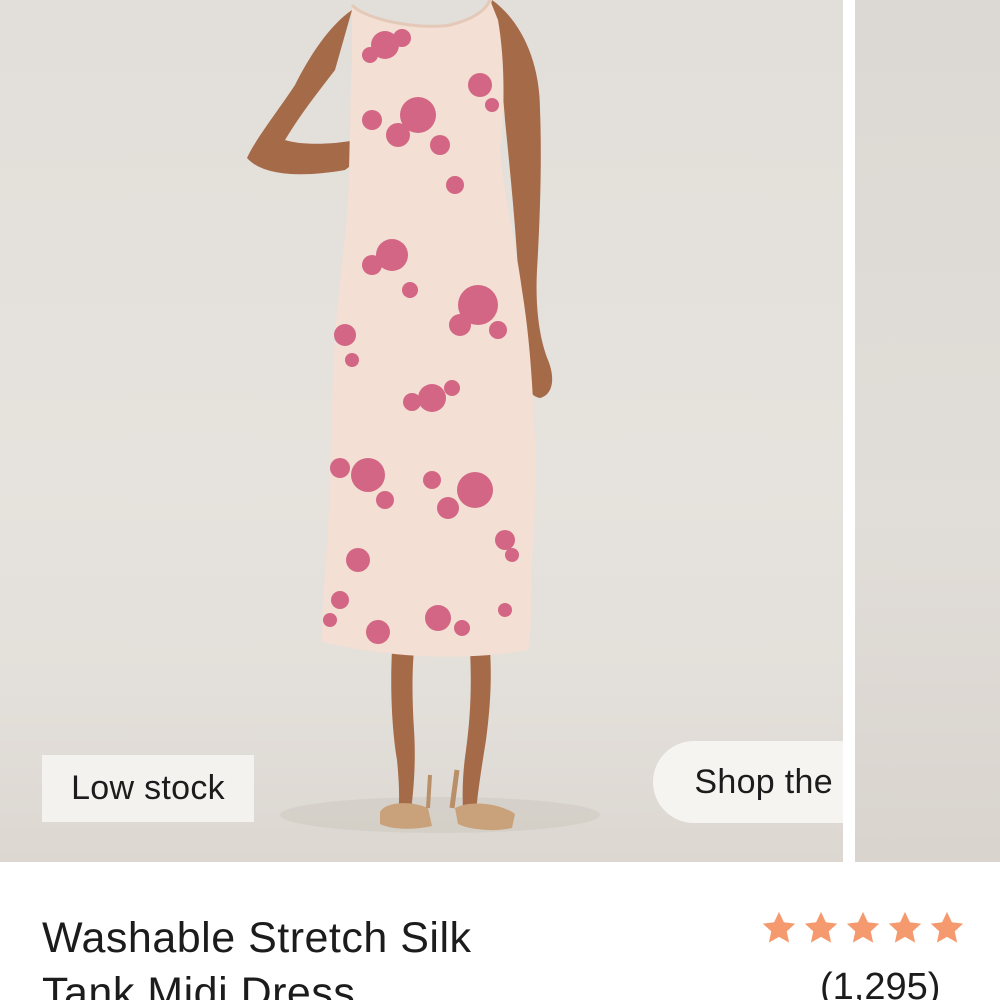  Describe the element at coordinates (849, 431) in the screenshot. I see `carousel-divider` at that location.